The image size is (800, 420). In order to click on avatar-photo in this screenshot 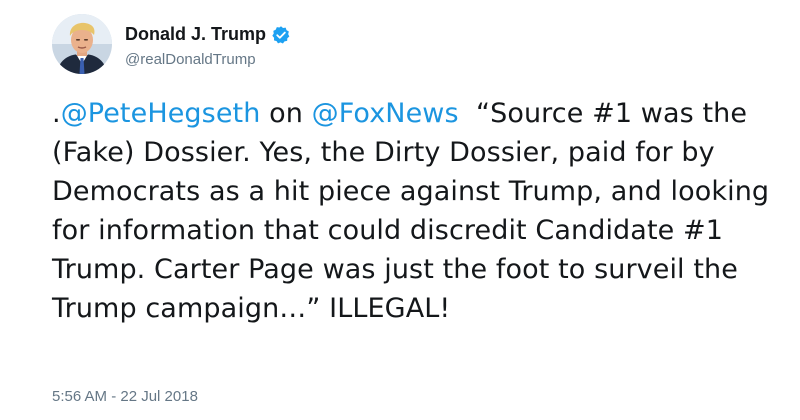, I will do `click(82, 44)`.